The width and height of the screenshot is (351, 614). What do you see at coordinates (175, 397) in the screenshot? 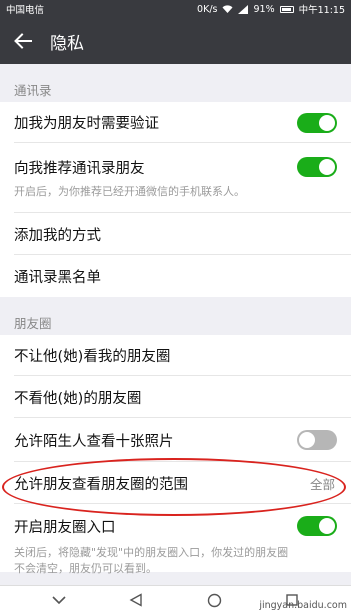
I see `hide-their-moments-row: 不看他(她)的朋友圈` at bounding box center [175, 397].